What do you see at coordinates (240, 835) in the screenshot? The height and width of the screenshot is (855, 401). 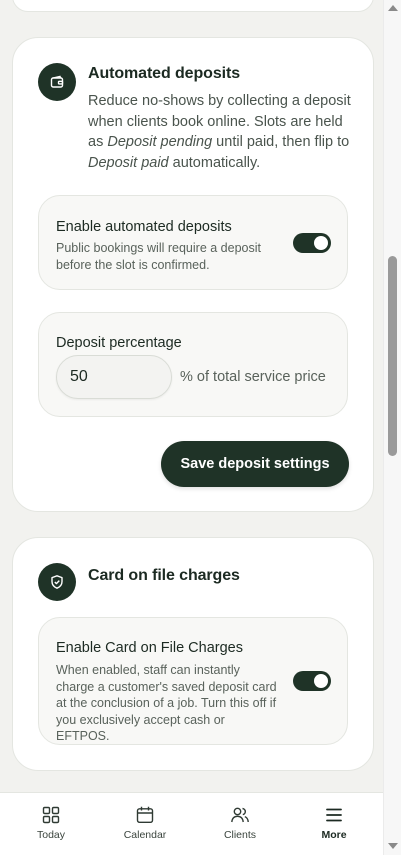 I see `nav-label-clients: Clients` at bounding box center [240, 835].